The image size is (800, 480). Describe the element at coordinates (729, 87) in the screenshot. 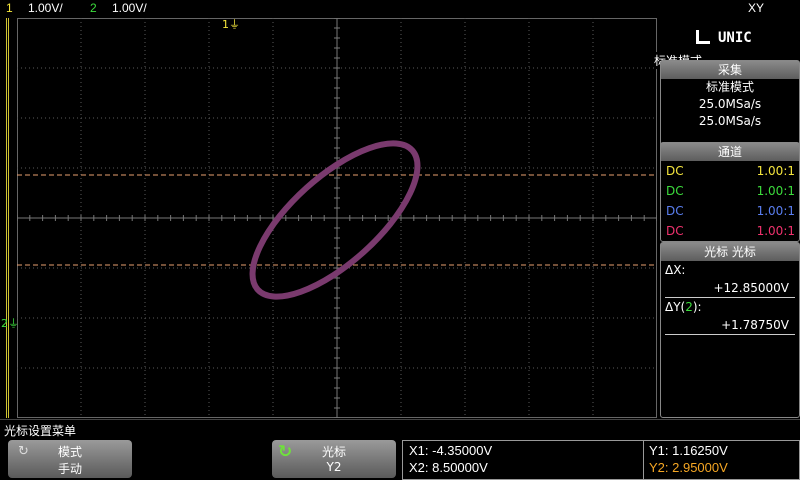

I see `acquire-mode: 标准模式` at that location.